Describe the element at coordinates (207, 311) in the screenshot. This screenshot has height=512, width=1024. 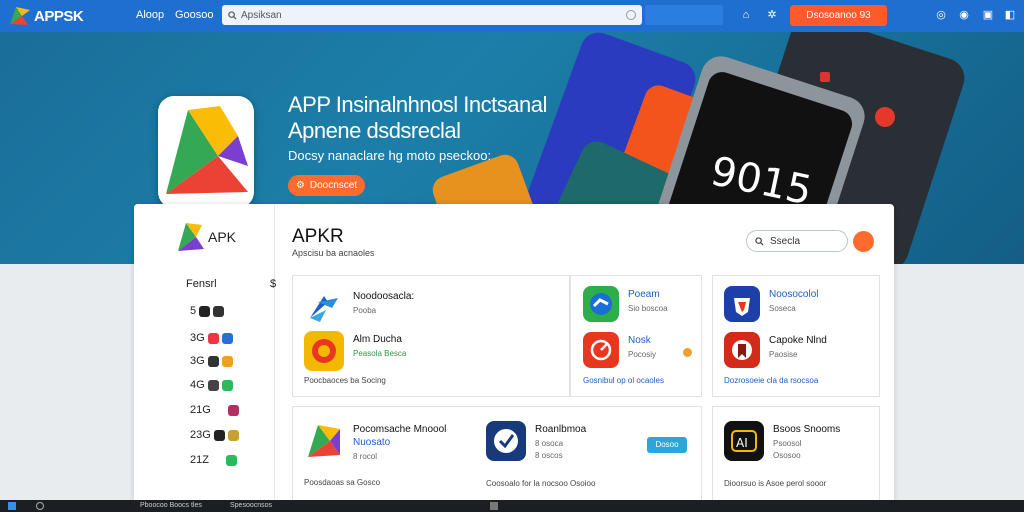
I see `sidebar-item: 5` at that location.